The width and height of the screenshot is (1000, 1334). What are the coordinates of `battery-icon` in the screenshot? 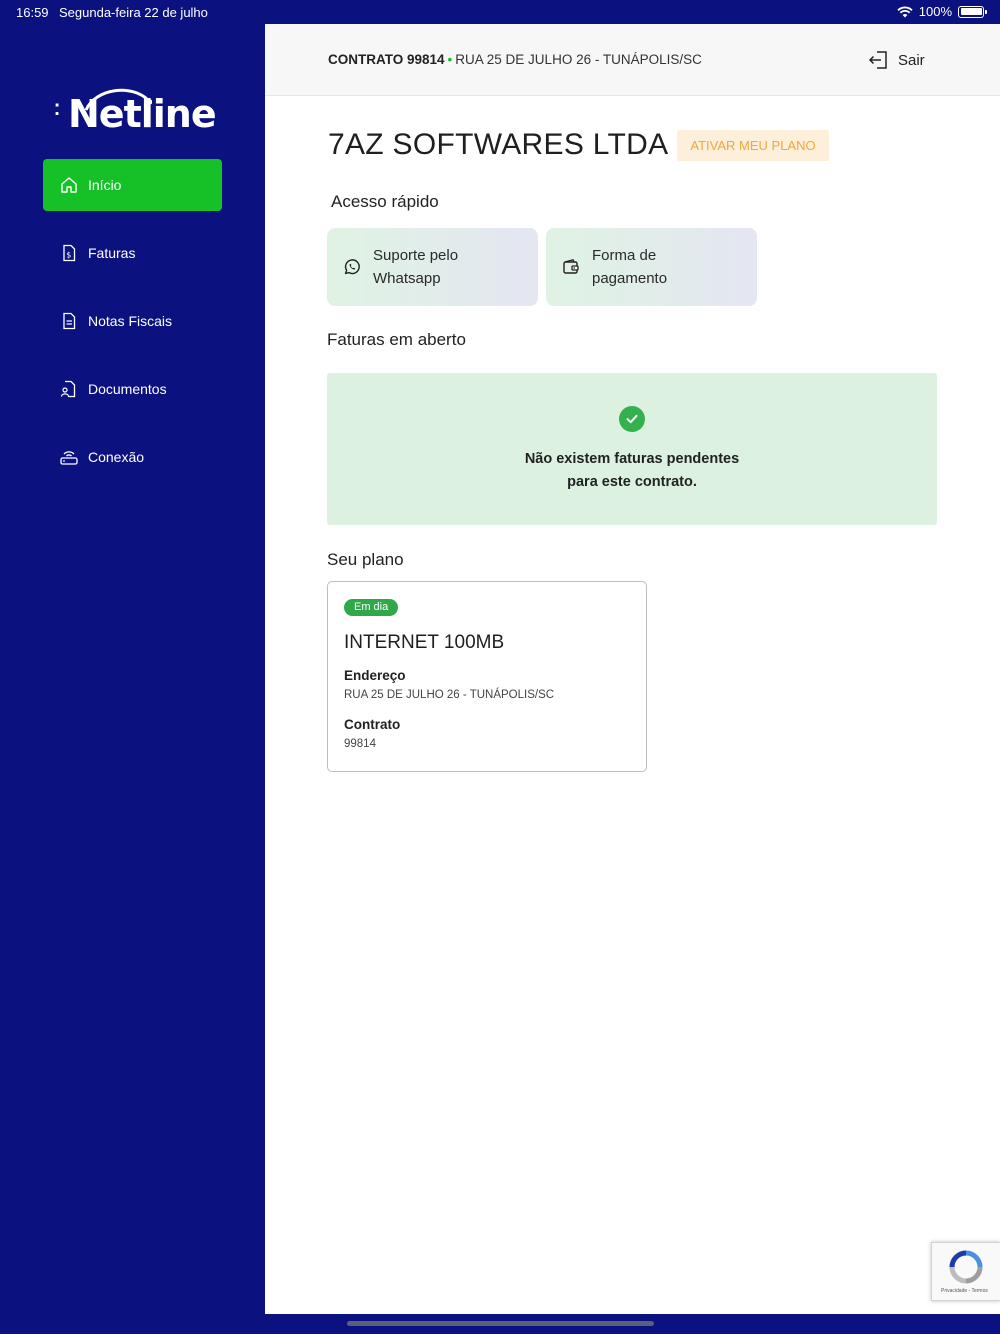 It's located at (972, 11).